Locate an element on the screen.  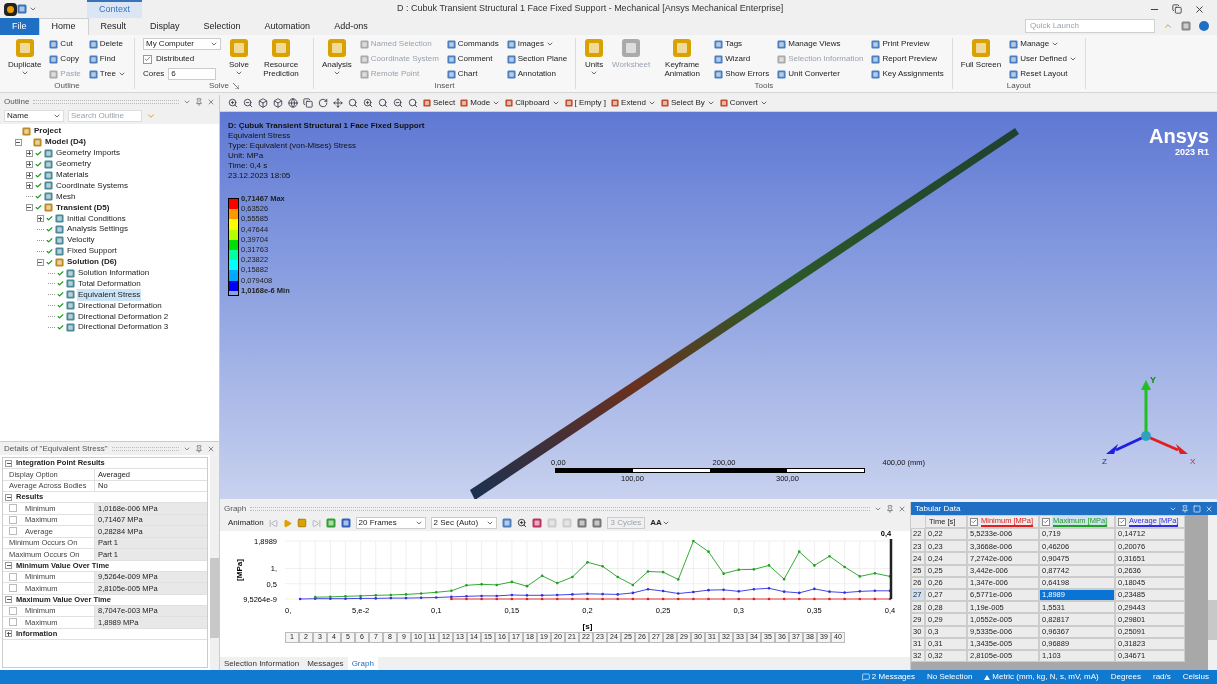
ribbon-button: Cut is located at coordinates (65, 44).